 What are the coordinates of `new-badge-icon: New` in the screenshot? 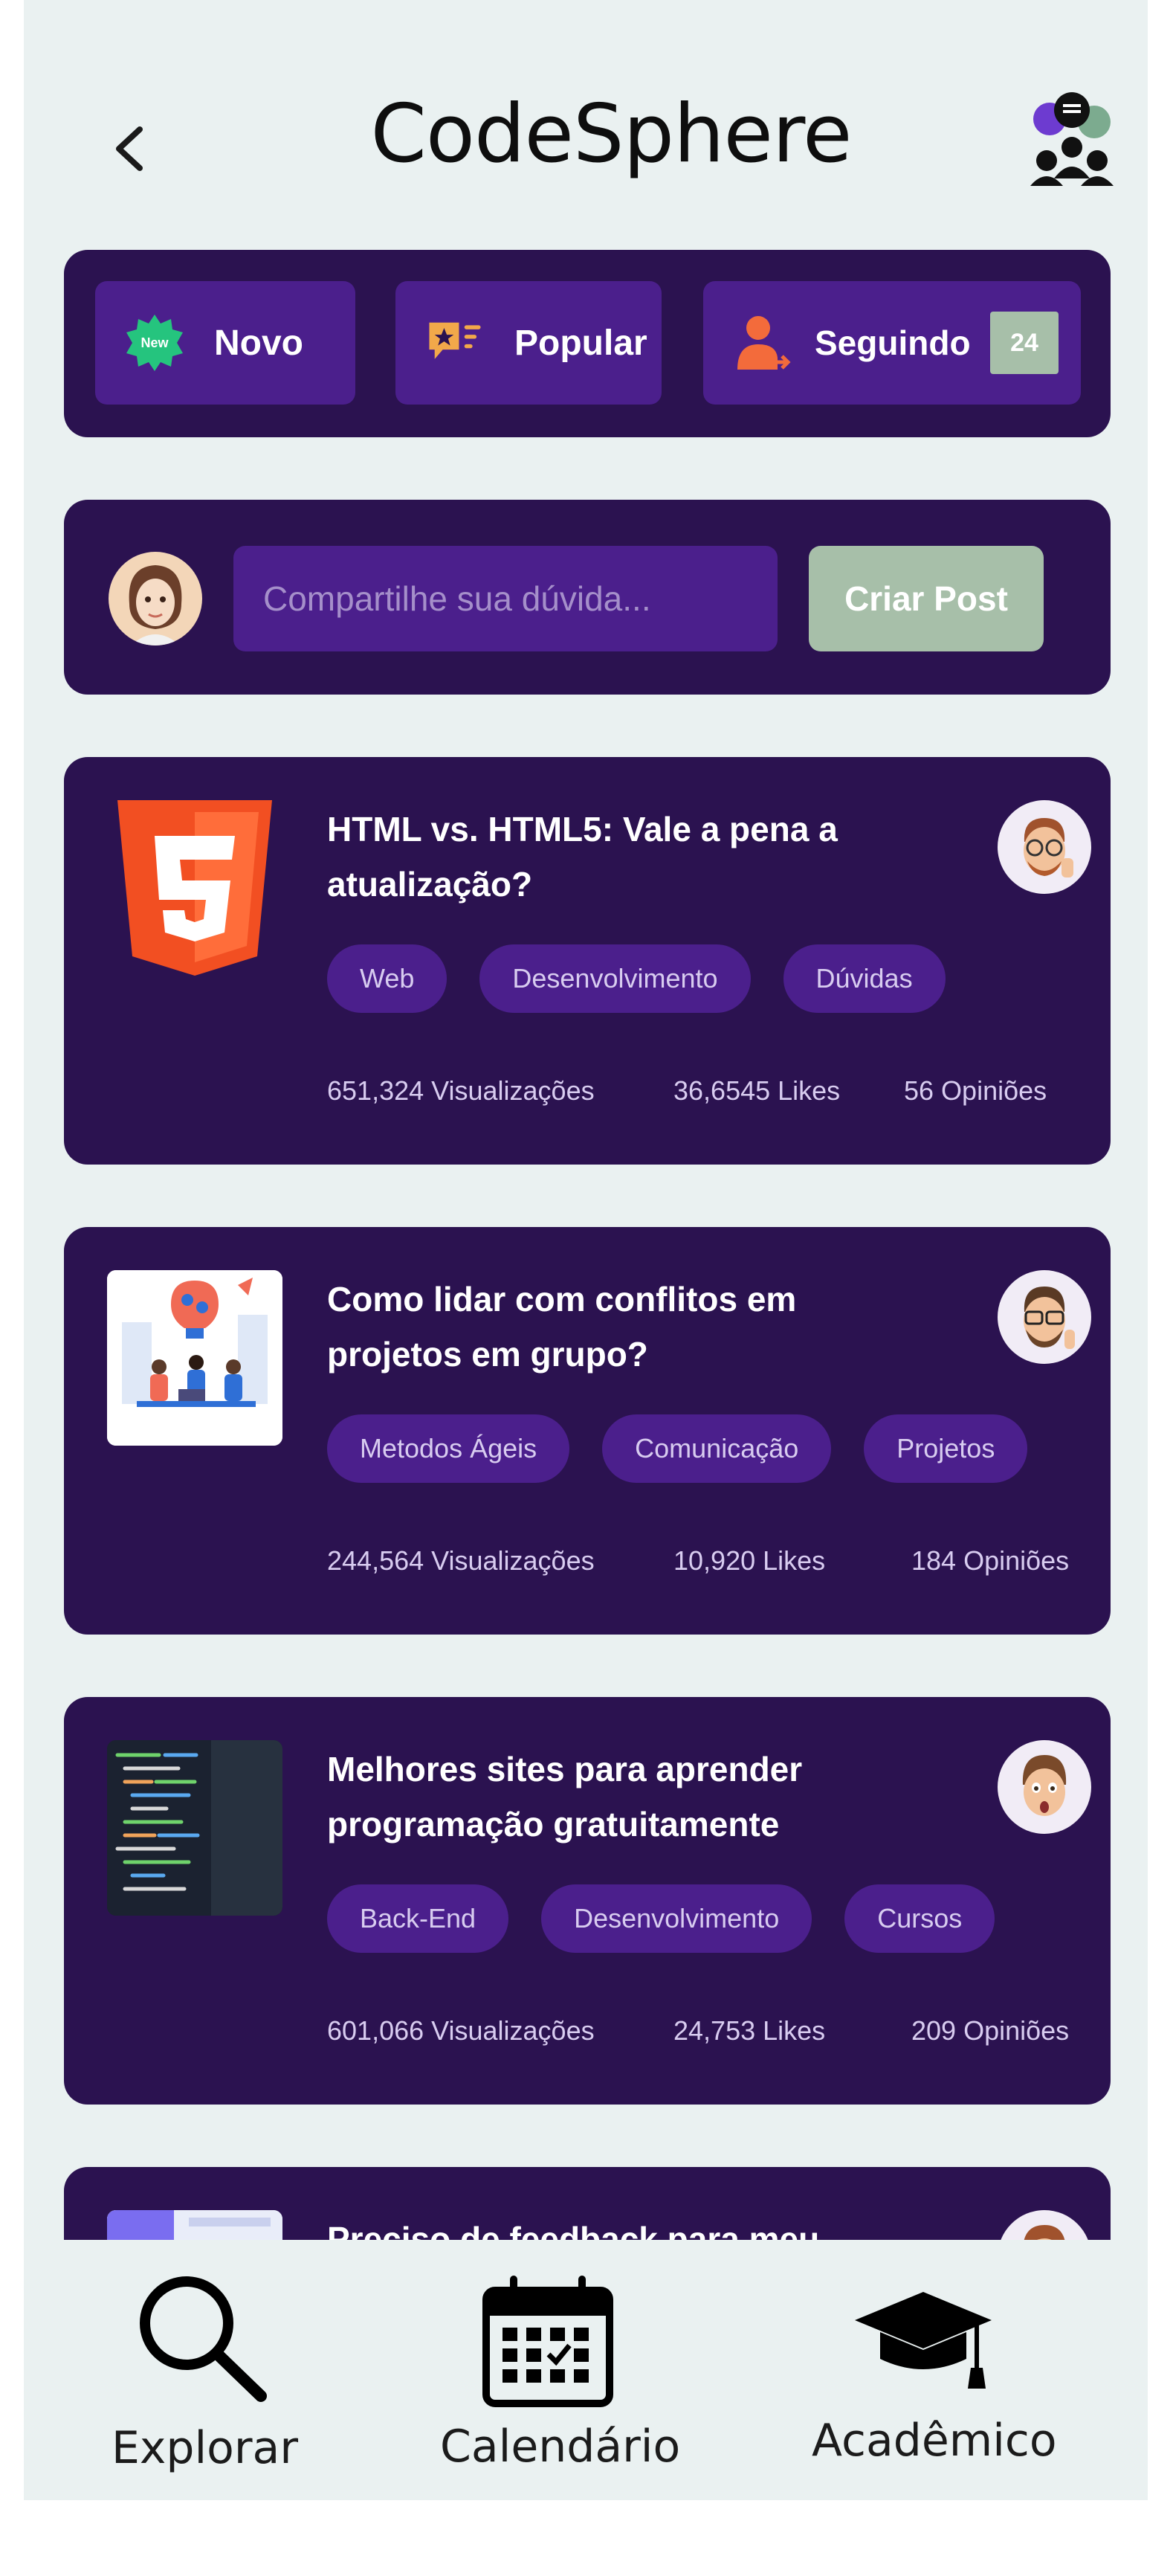 It's located at (154, 343).